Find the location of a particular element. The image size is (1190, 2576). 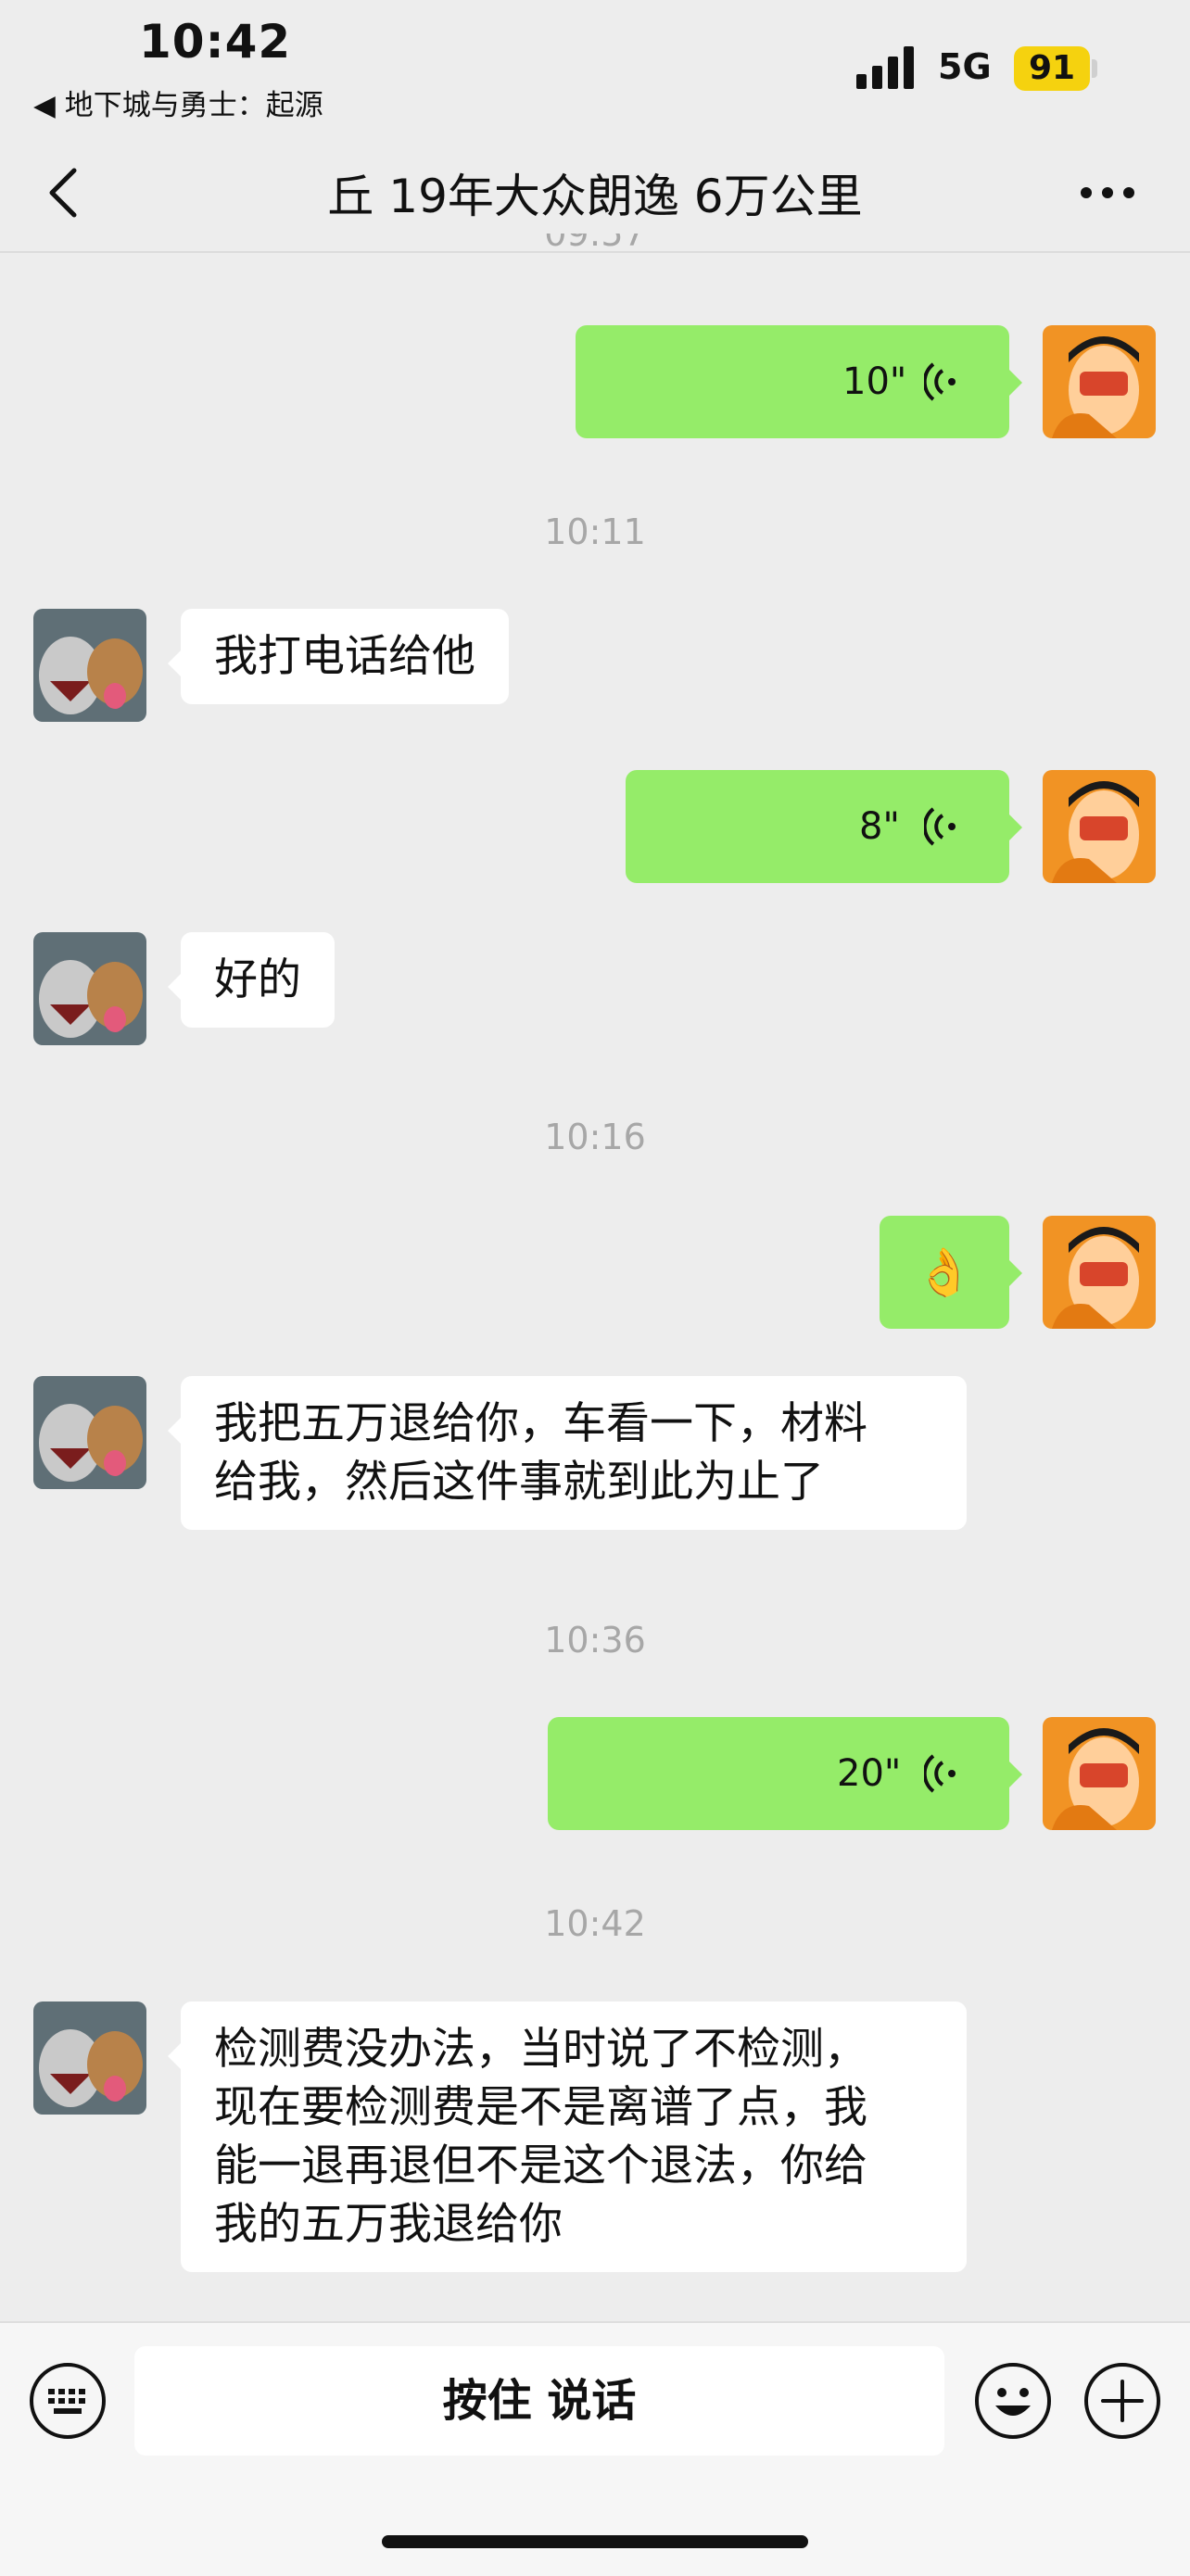

status-time: 10:42 is located at coordinates (215, 42).